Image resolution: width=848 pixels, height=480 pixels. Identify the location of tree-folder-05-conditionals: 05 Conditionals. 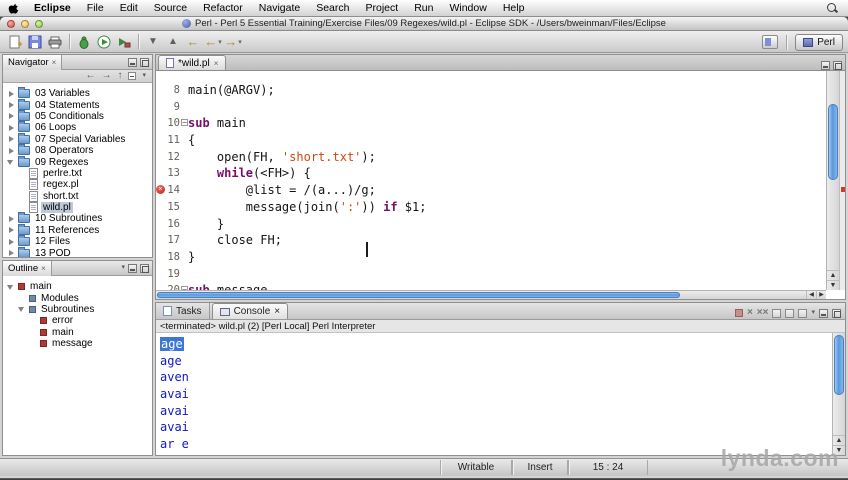
(77, 115).